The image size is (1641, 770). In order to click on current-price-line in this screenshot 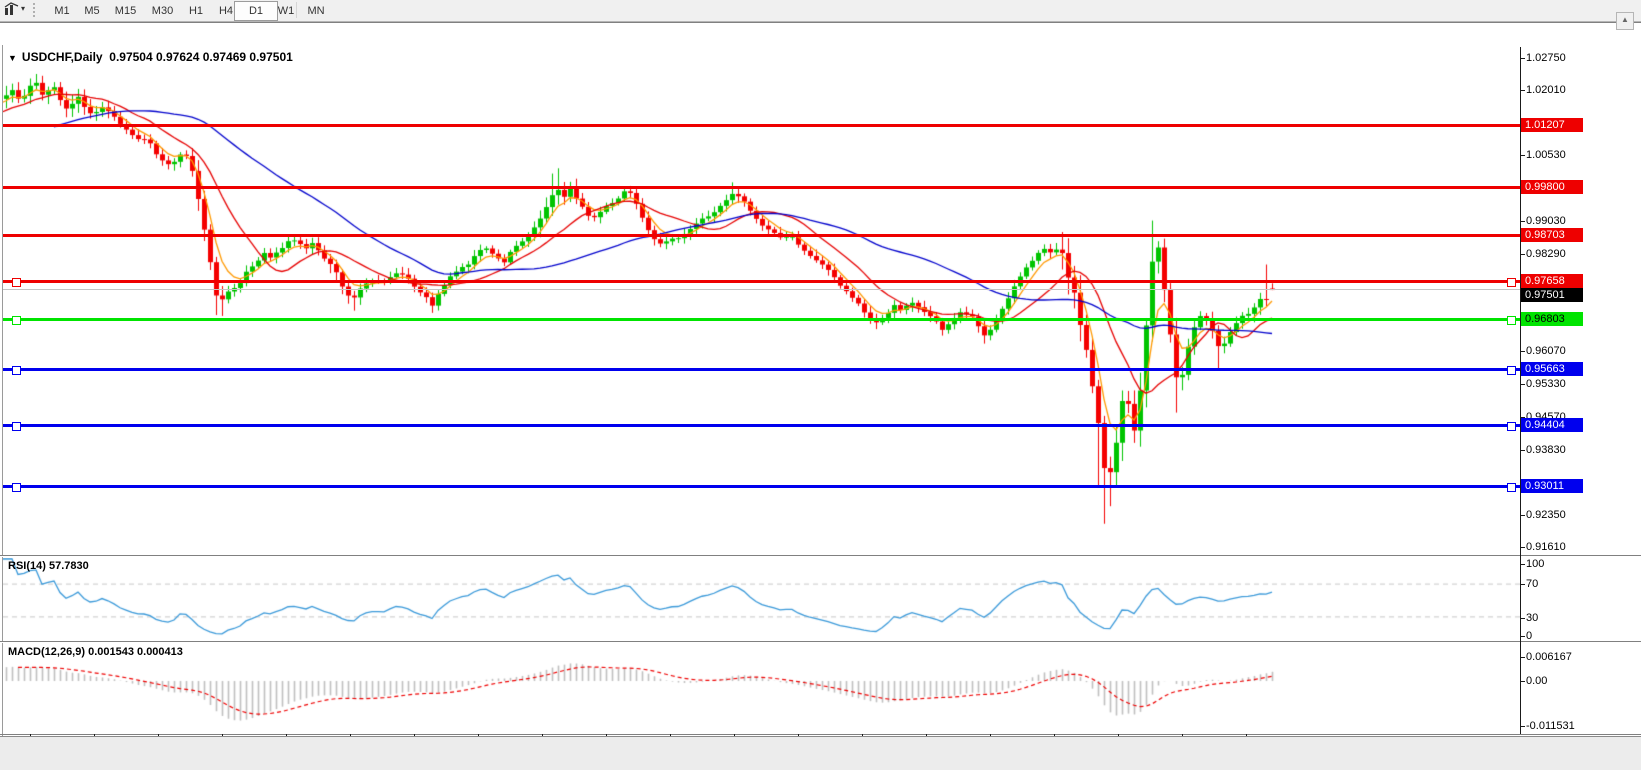, I will do `click(761, 289)`.